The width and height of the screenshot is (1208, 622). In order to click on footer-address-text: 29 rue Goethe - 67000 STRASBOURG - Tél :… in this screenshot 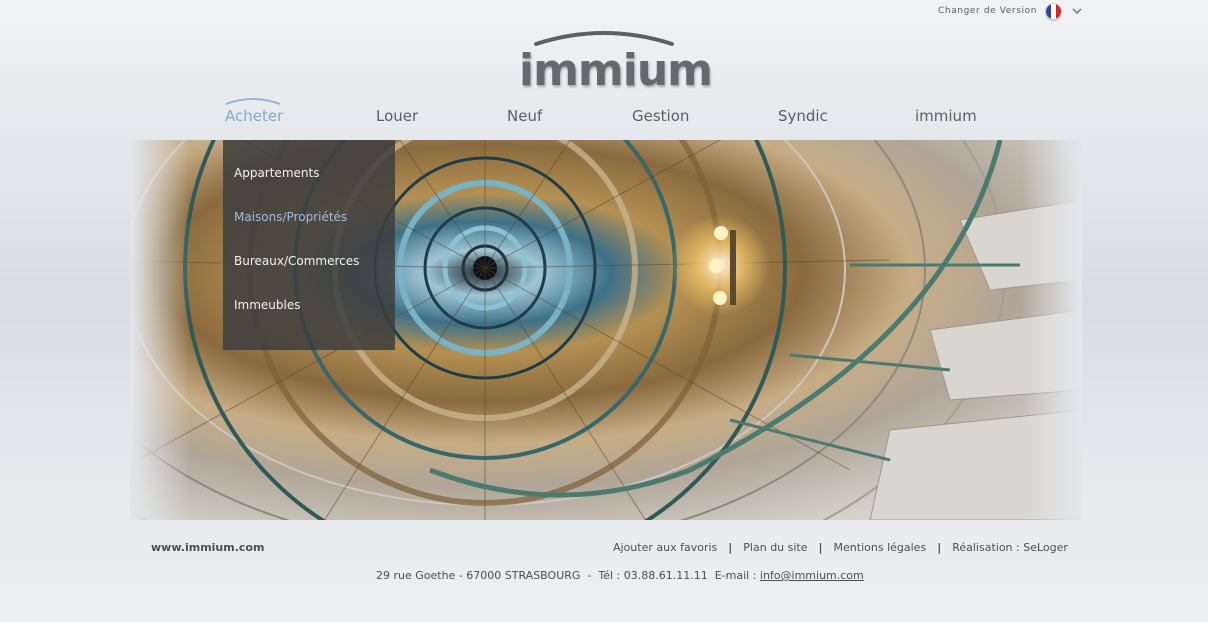, I will do `click(568, 575)`.